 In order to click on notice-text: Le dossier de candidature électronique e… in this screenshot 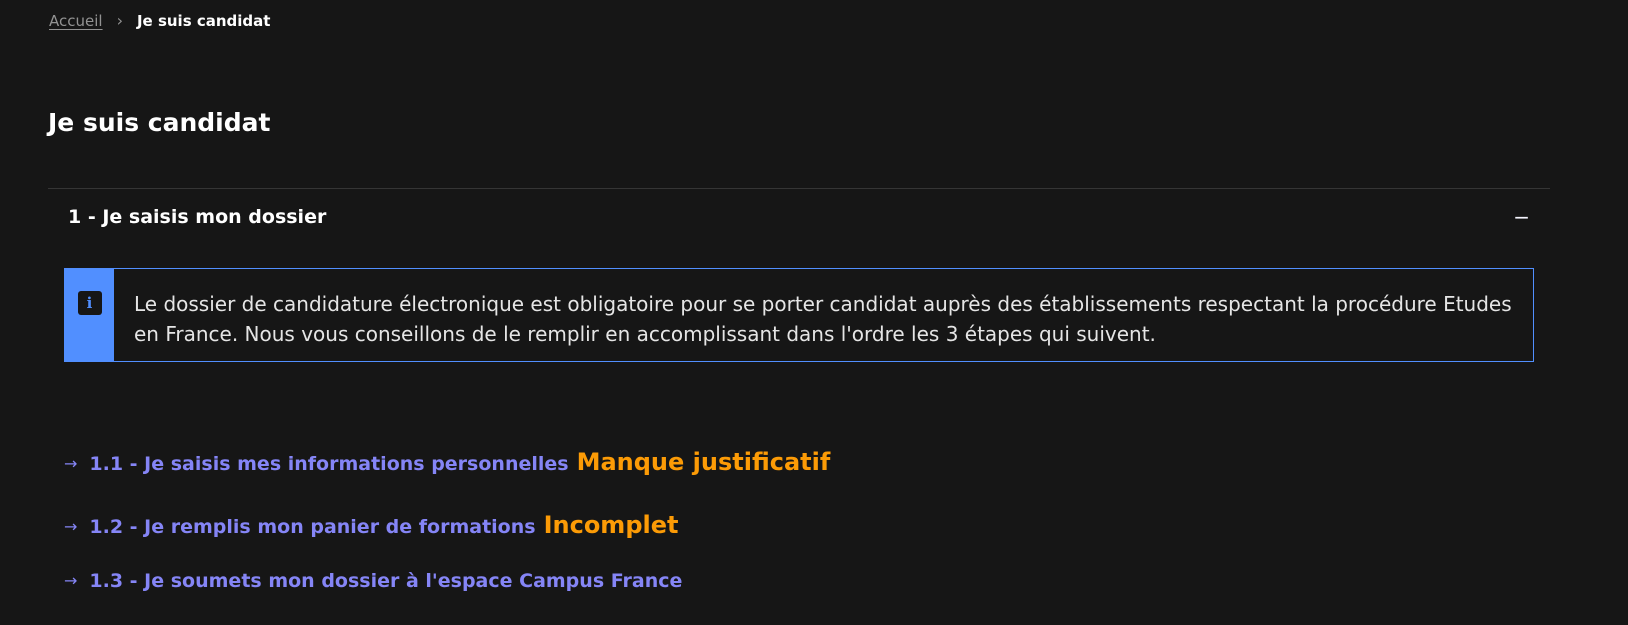, I will do `click(823, 319)`.